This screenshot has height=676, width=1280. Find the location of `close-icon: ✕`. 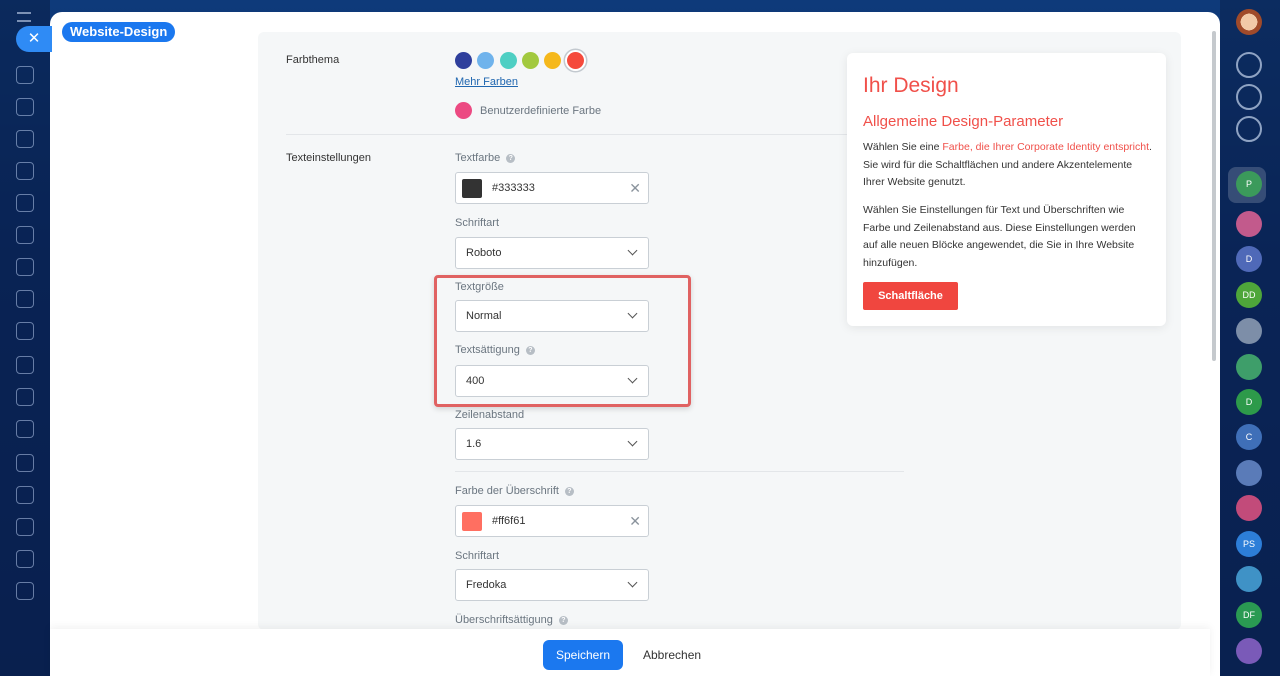

close-icon: ✕ is located at coordinates (34, 38).